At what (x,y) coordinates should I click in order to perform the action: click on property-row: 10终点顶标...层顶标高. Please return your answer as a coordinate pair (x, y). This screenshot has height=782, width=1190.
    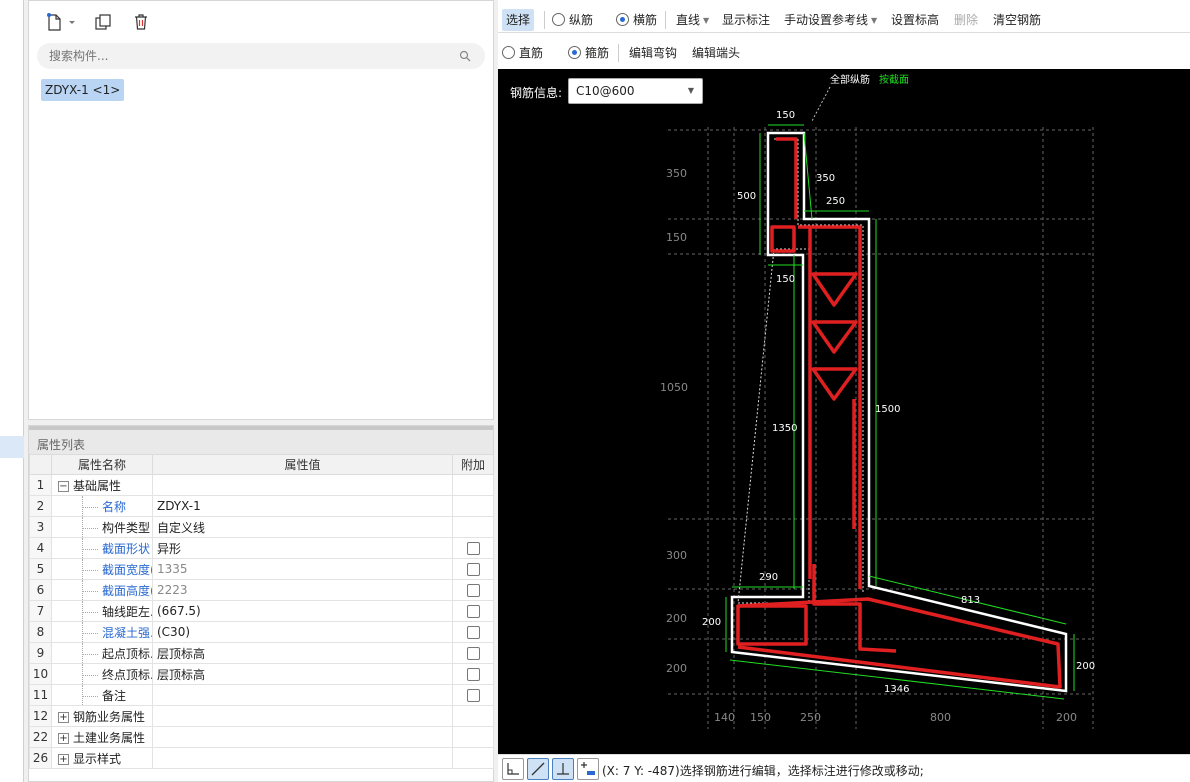
    Looking at the image, I should click on (261, 674).